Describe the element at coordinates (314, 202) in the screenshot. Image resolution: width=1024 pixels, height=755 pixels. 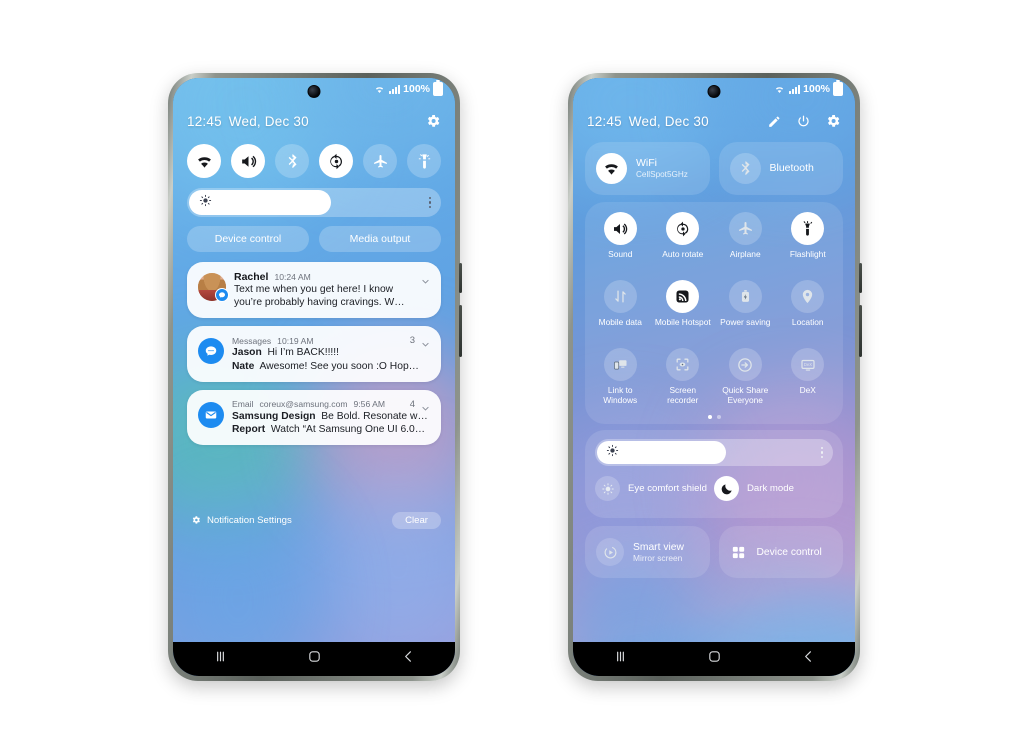
I see `brightness-slider-left` at that location.